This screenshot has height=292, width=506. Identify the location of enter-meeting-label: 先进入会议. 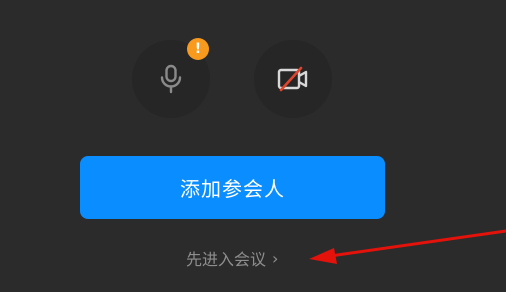
(226, 259).